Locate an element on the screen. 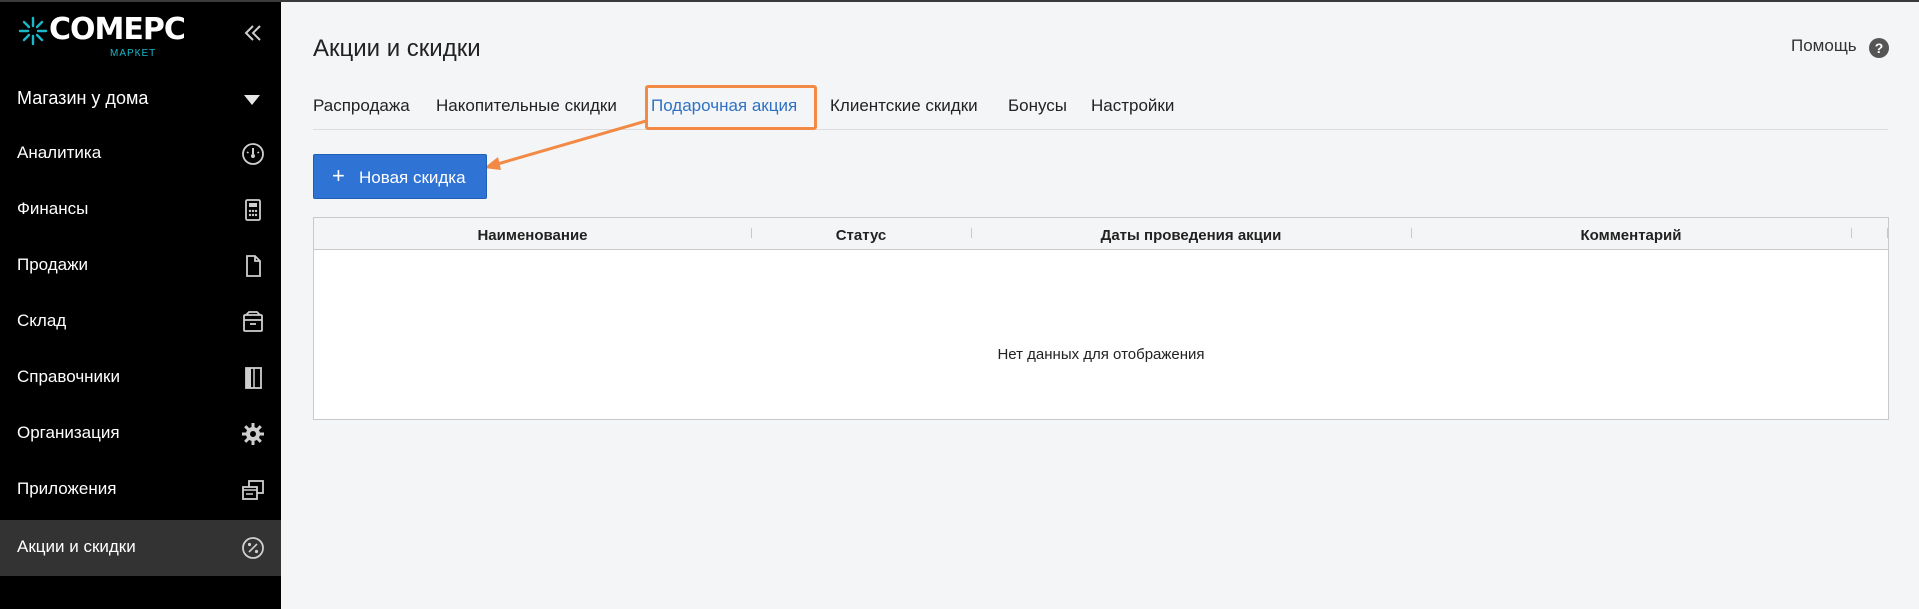 The width and height of the screenshot is (1919, 609). sidebar-item-promotions: Акции и скидки is located at coordinates (140, 548).